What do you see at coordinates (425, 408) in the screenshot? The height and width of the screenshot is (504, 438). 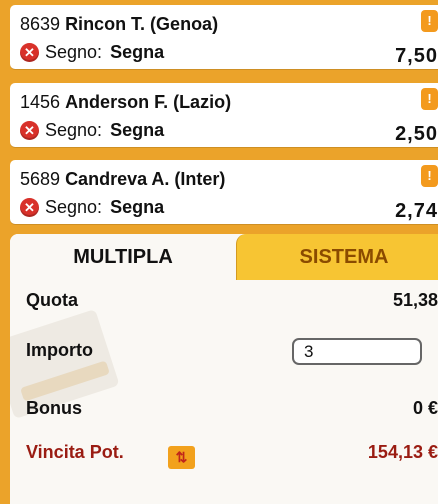 I see `bonus-value: 0 €` at bounding box center [425, 408].